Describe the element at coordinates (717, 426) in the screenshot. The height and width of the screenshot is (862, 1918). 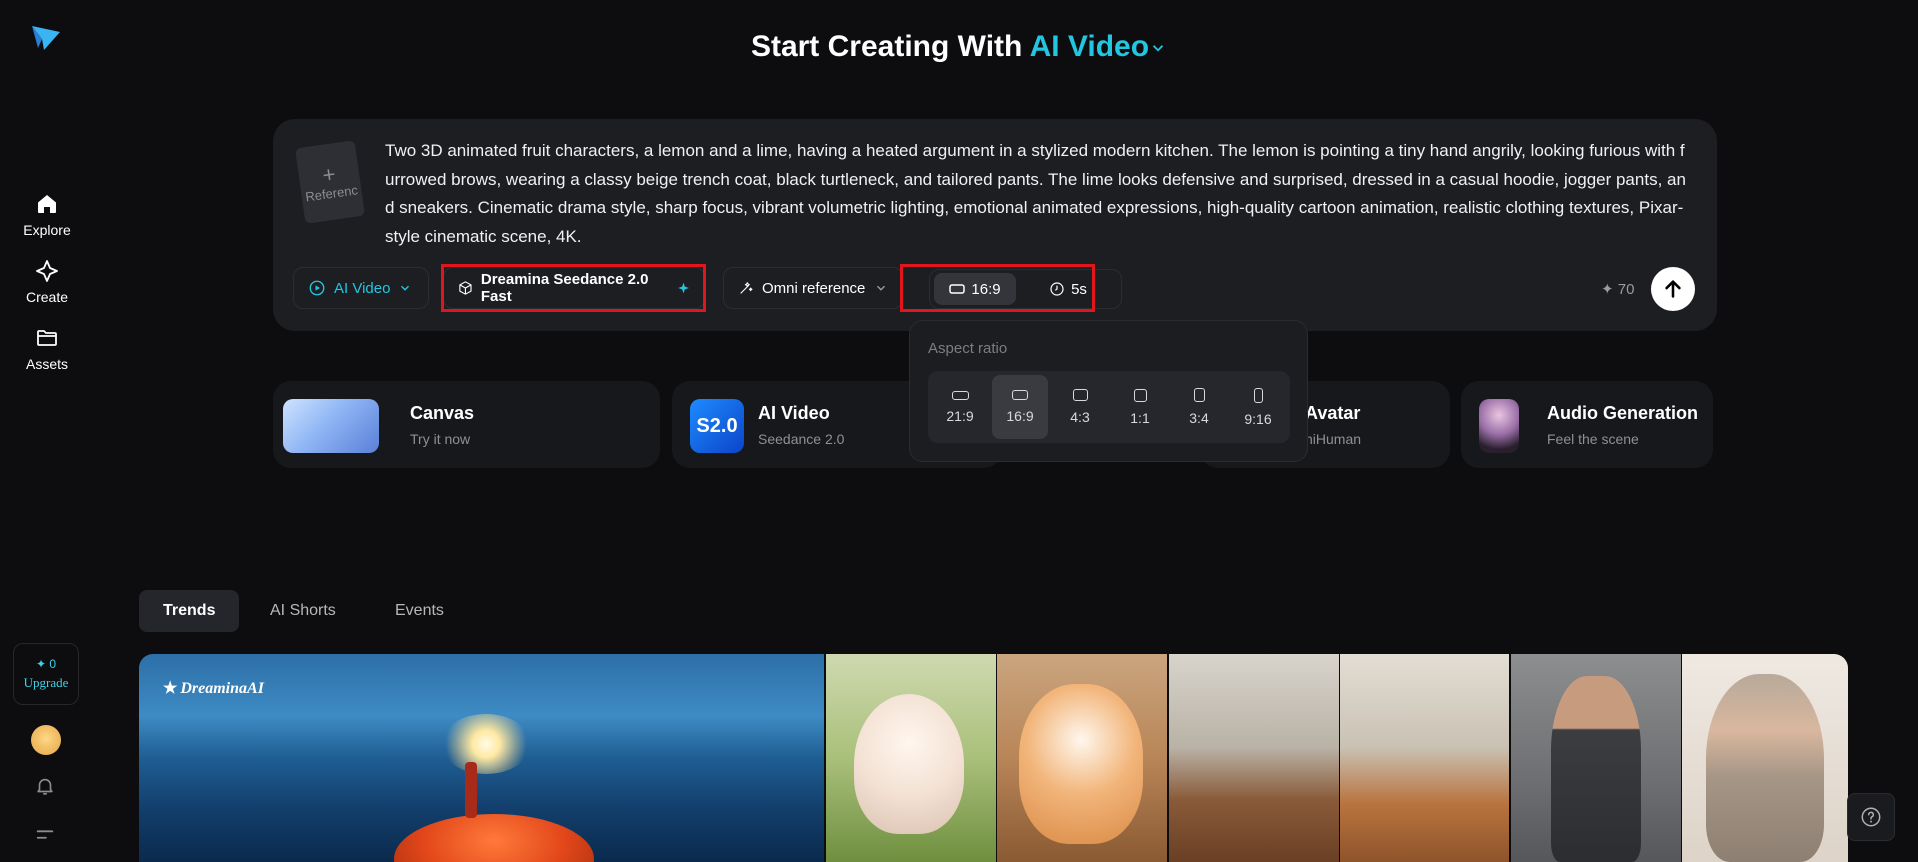
I see `seedance-logo-icon: S2.0` at that location.